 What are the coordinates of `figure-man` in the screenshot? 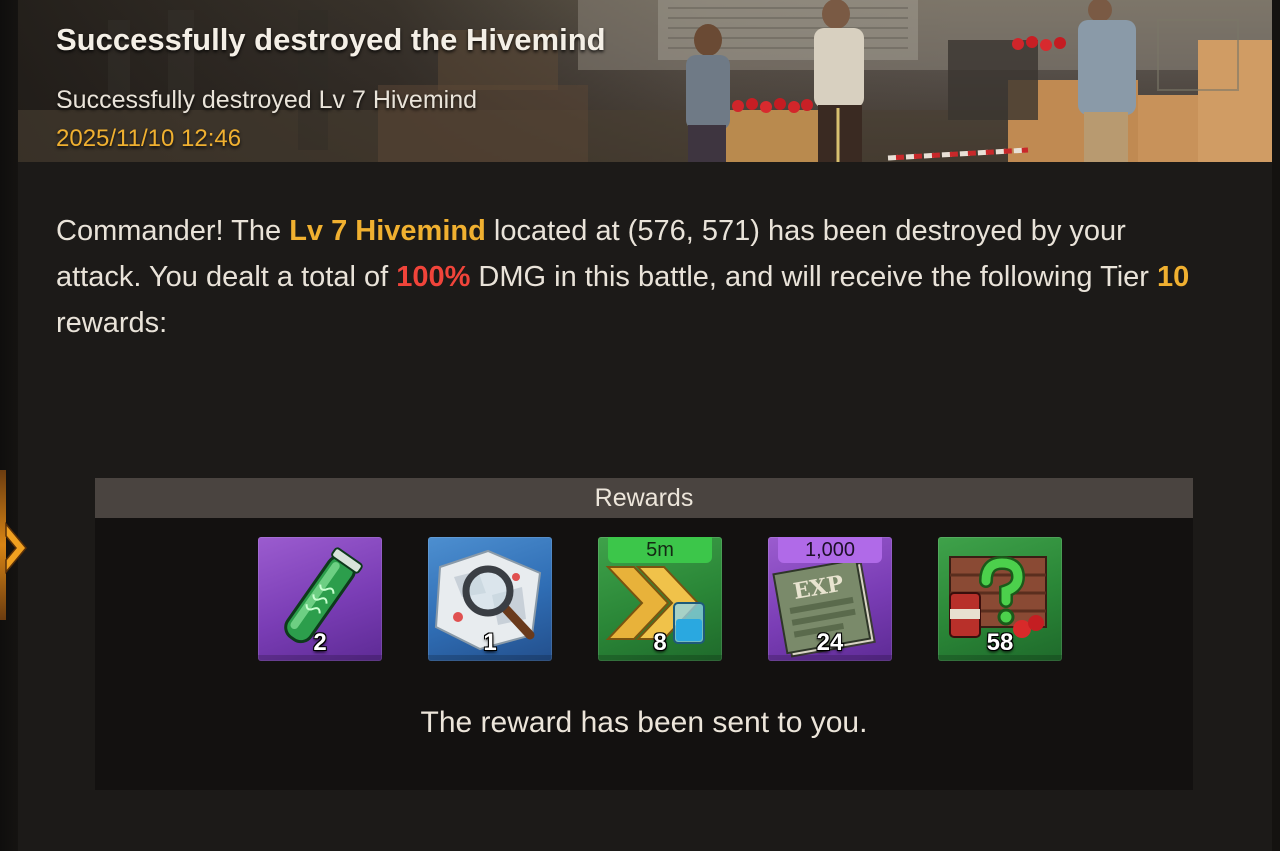 It's located at (1107, 81).